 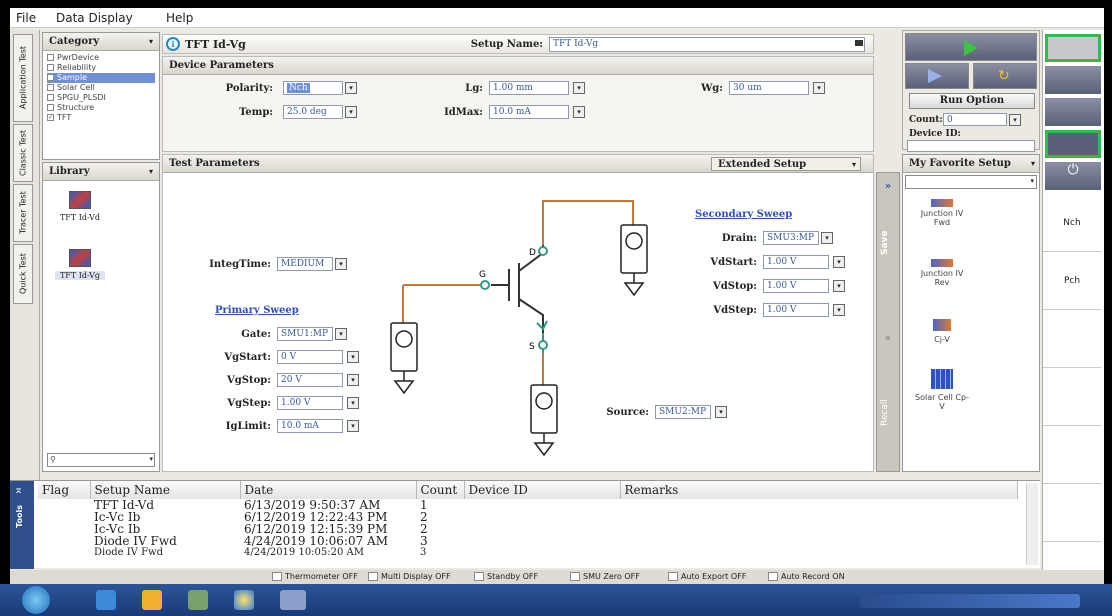 What do you see at coordinates (101, 42) in the screenshot?
I see `category-header: Category ▾` at bounding box center [101, 42].